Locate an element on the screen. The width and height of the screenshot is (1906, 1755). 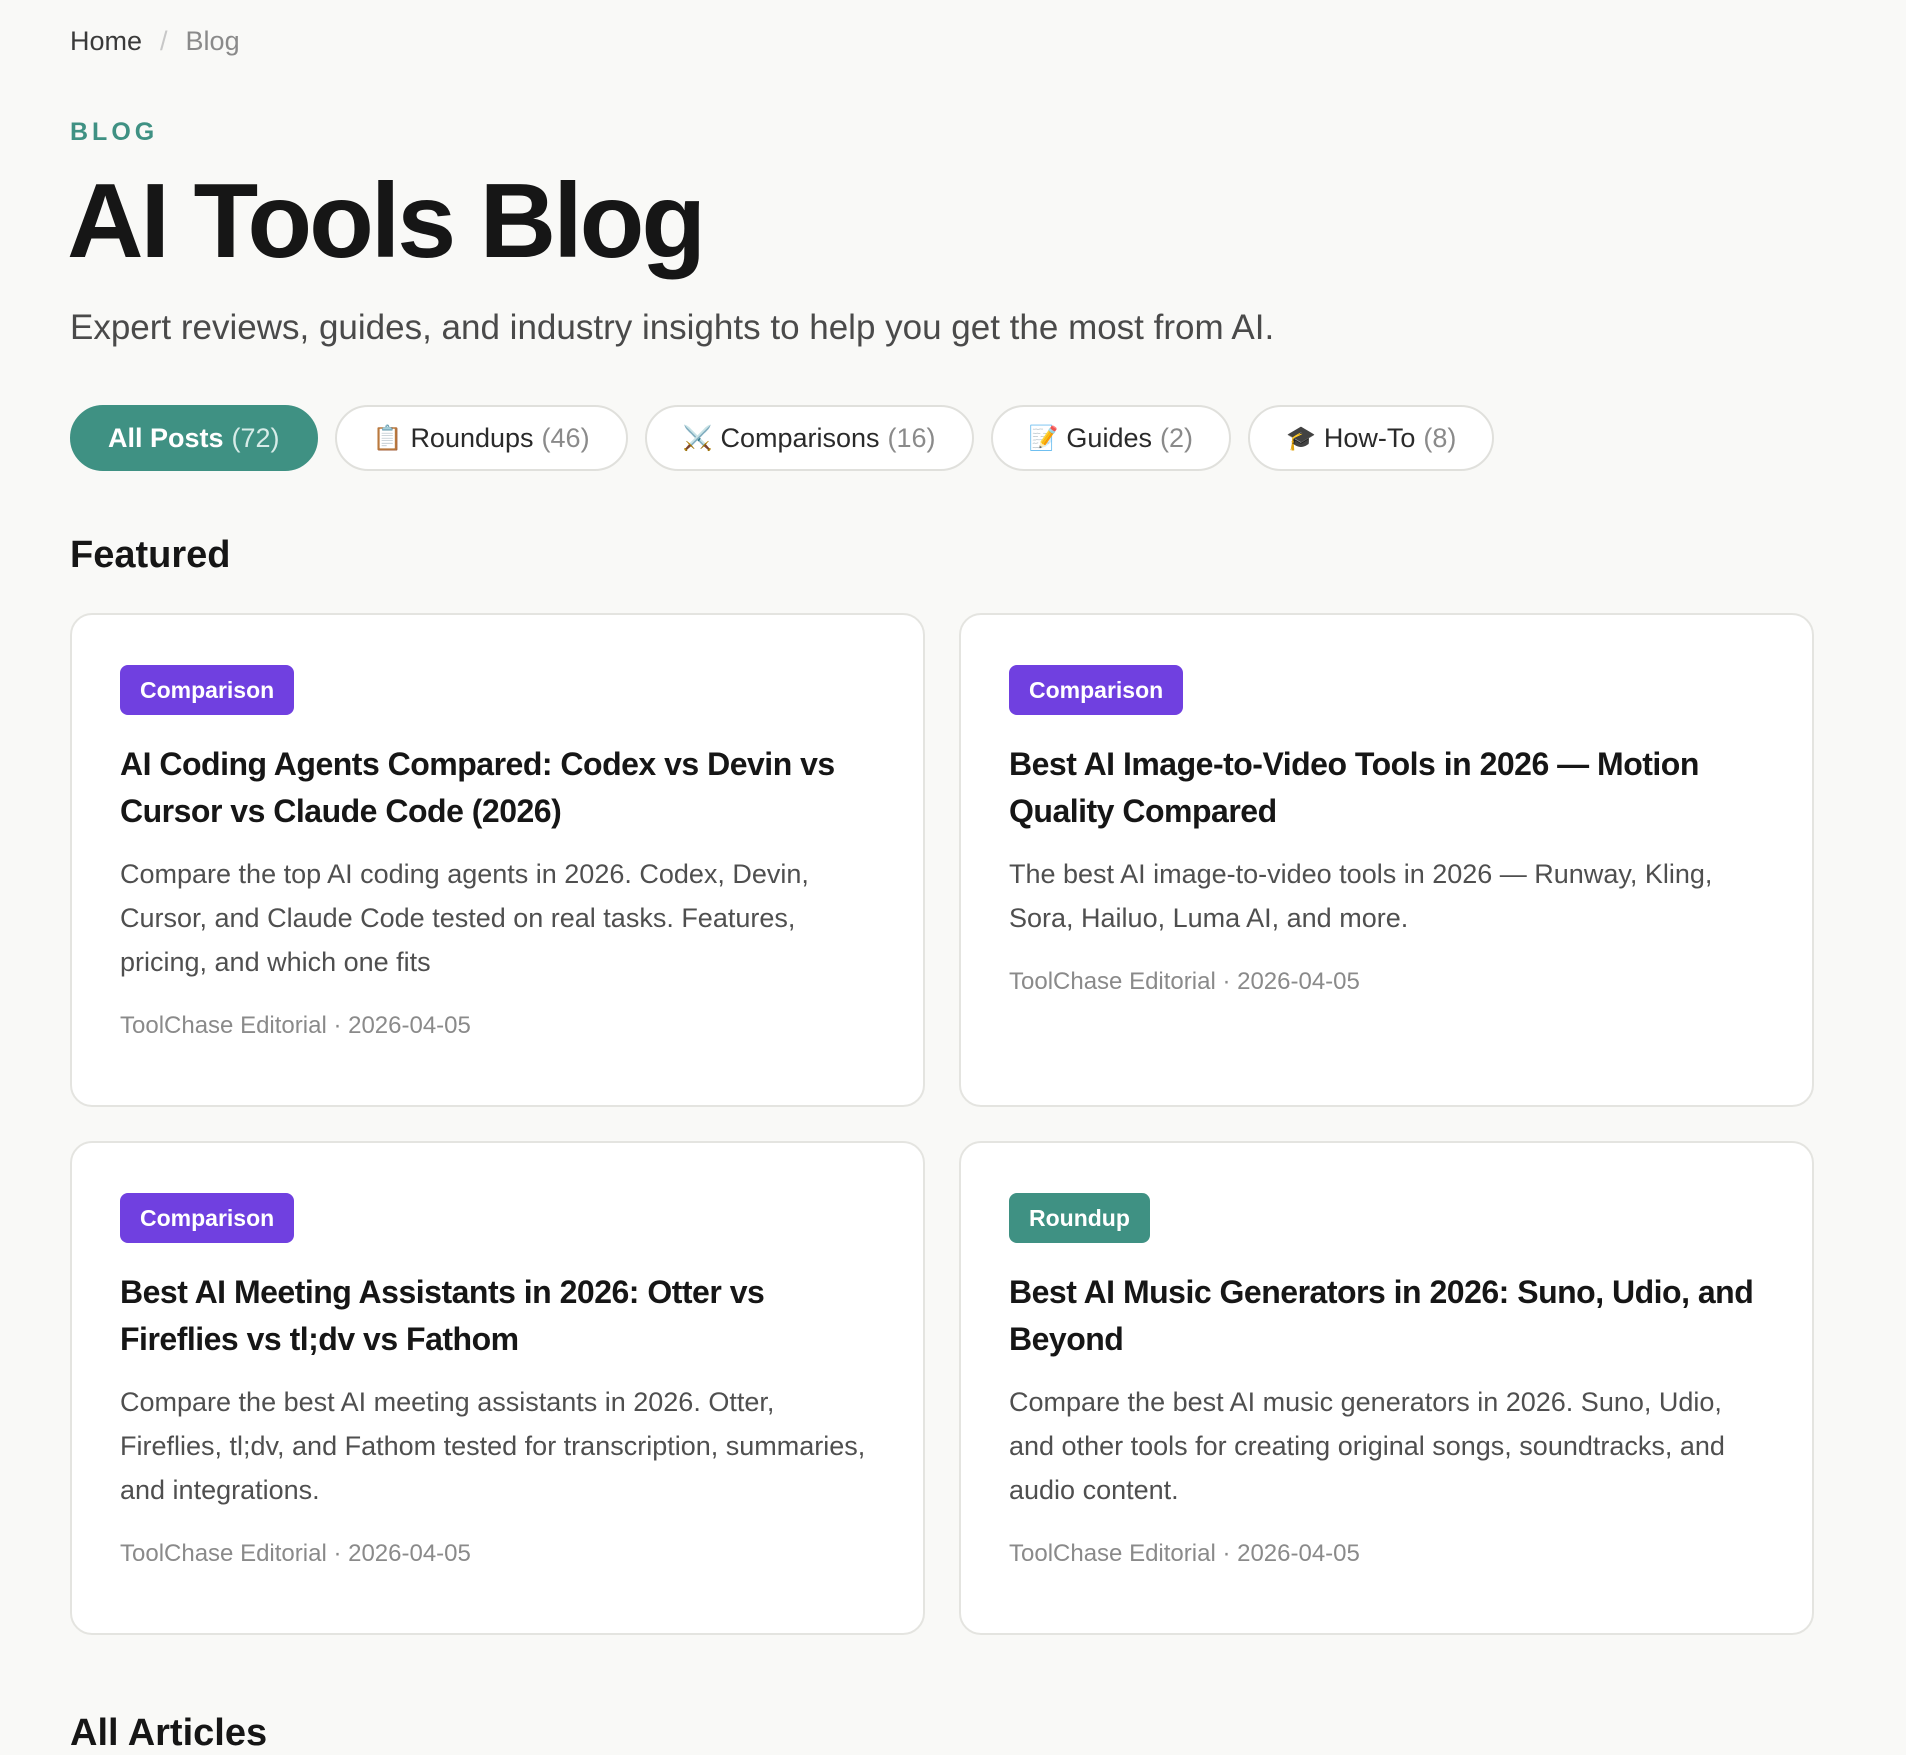
graduation-cap-icon: 🎓 is located at coordinates (1300, 438).